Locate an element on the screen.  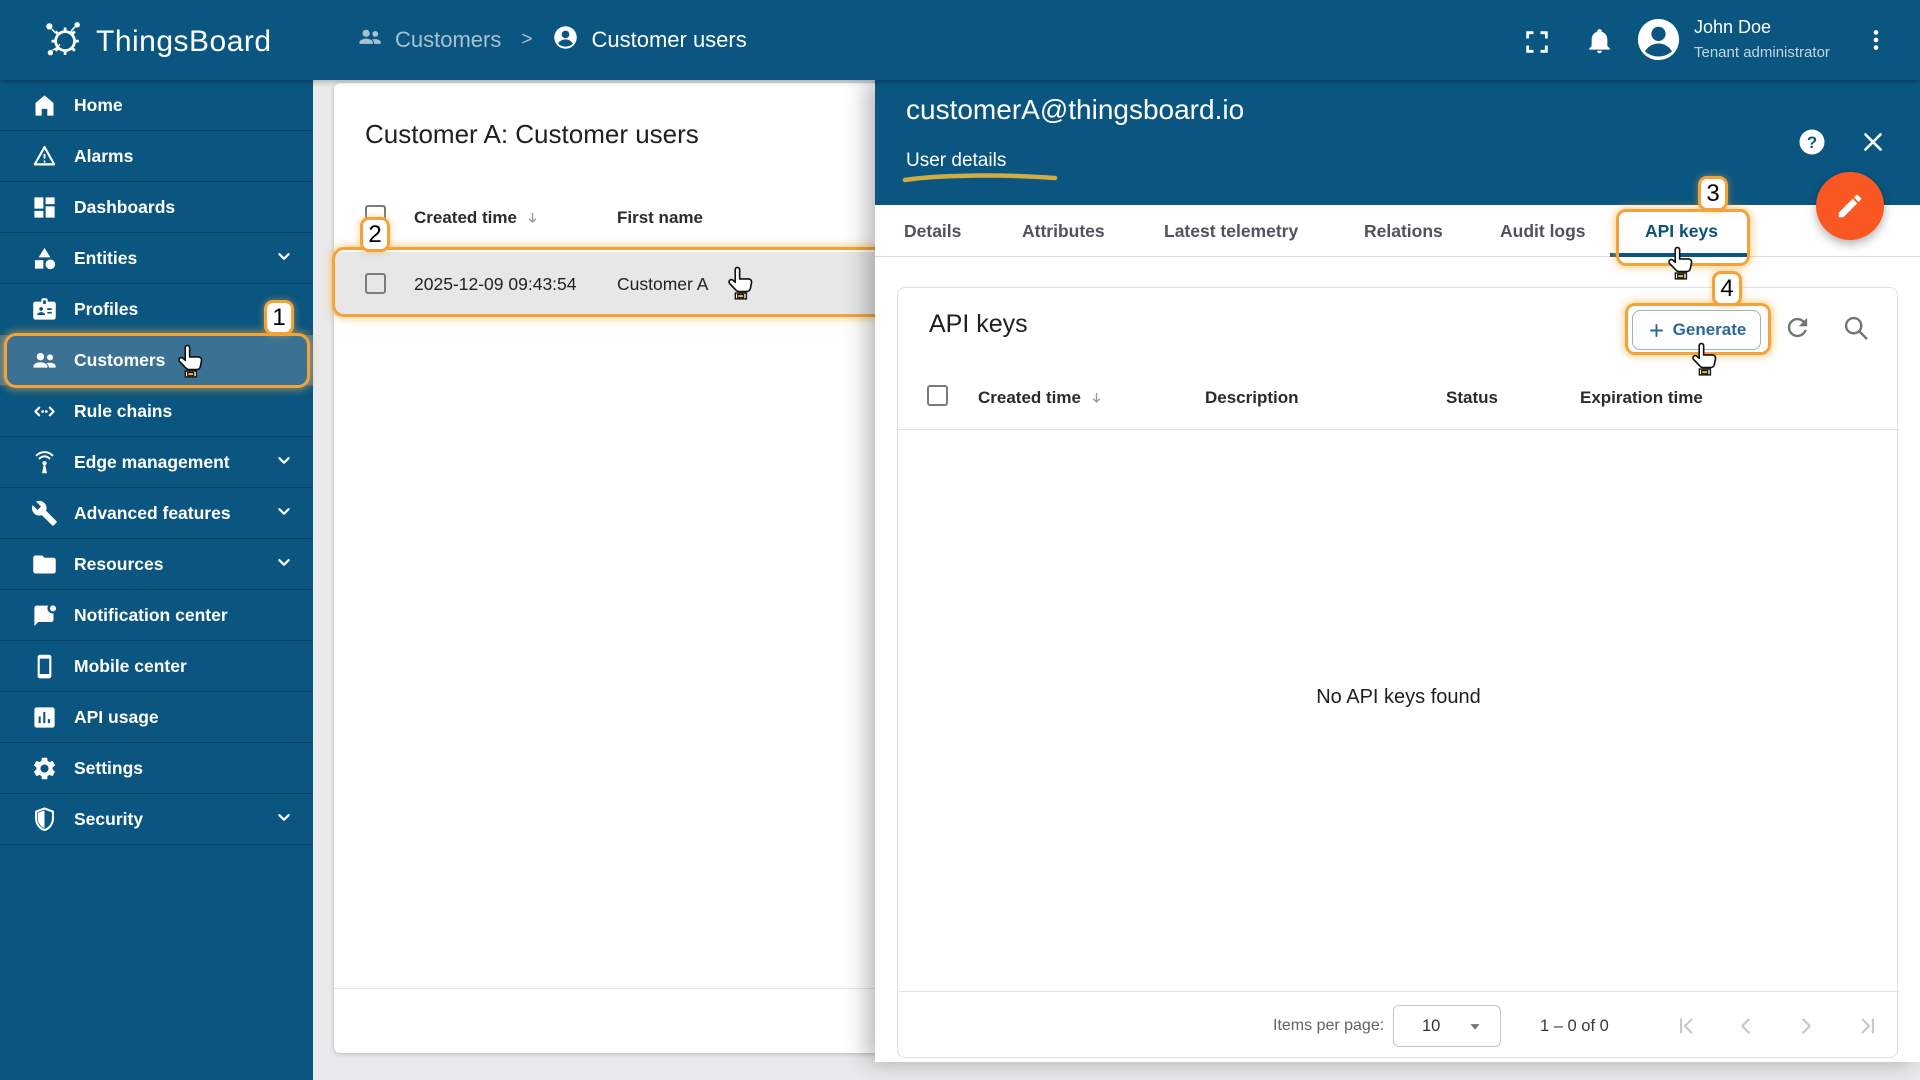
sidebar-item-edge-management: Edge management is located at coordinates (156, 462).